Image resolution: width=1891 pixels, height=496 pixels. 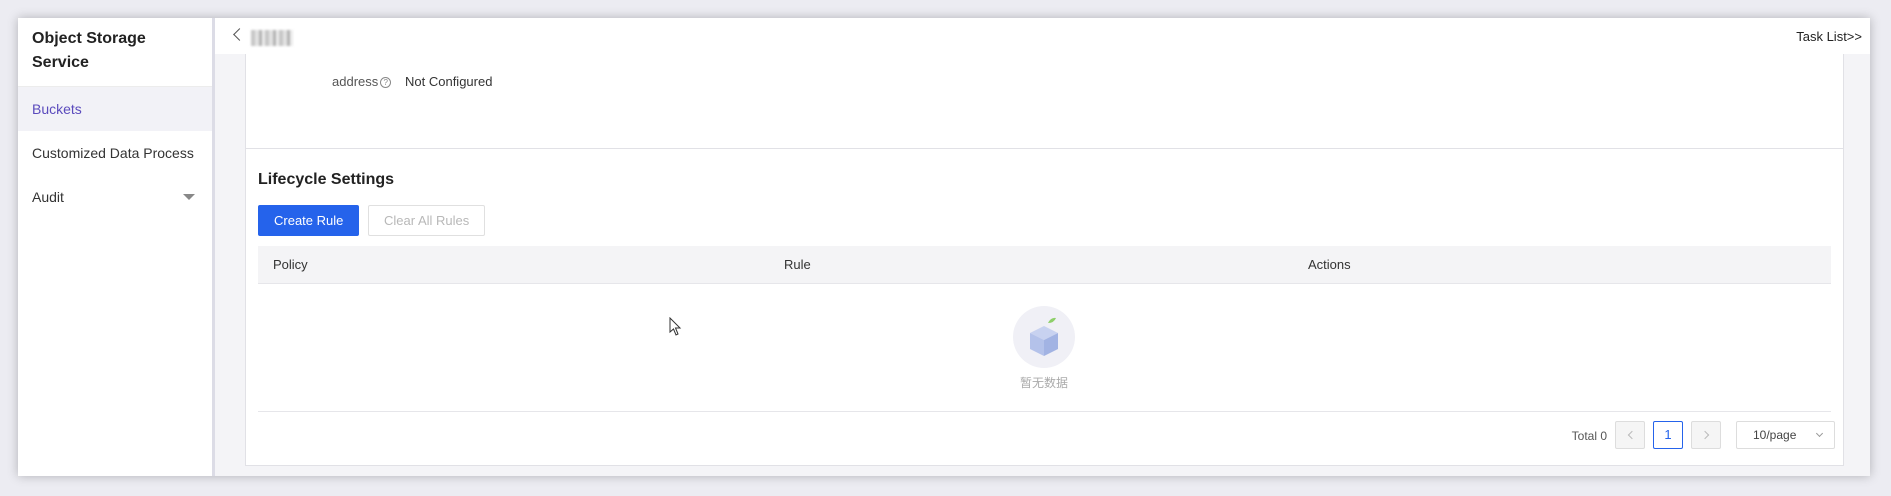 What do you see at coordinates (57, 109) in the screenshot?
I see `sidebar-item-label: Buckets` at bounding box center [57, 109].